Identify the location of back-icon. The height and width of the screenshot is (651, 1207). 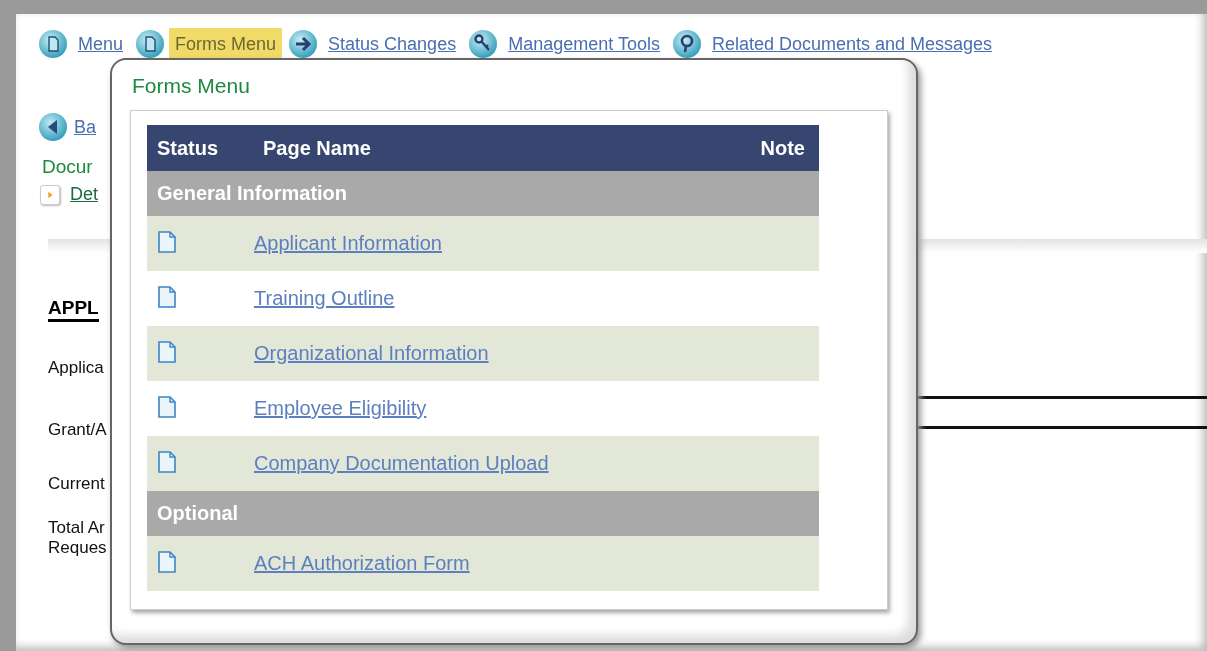
(53, 127).